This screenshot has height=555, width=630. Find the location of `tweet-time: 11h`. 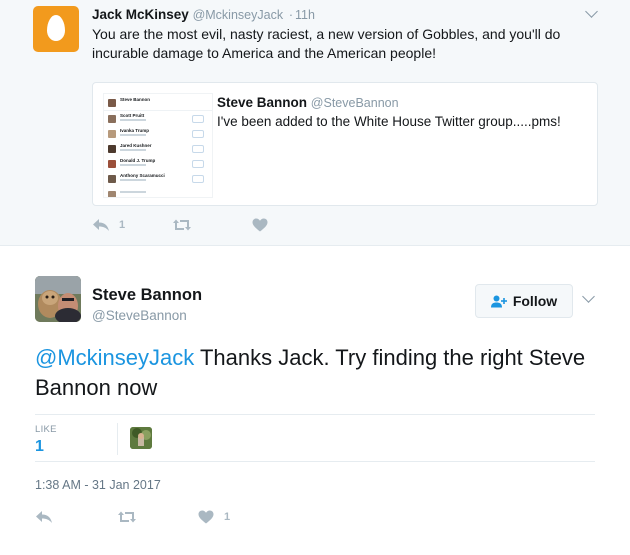

tweet-time: 11h is located at coordinates (305, 15).